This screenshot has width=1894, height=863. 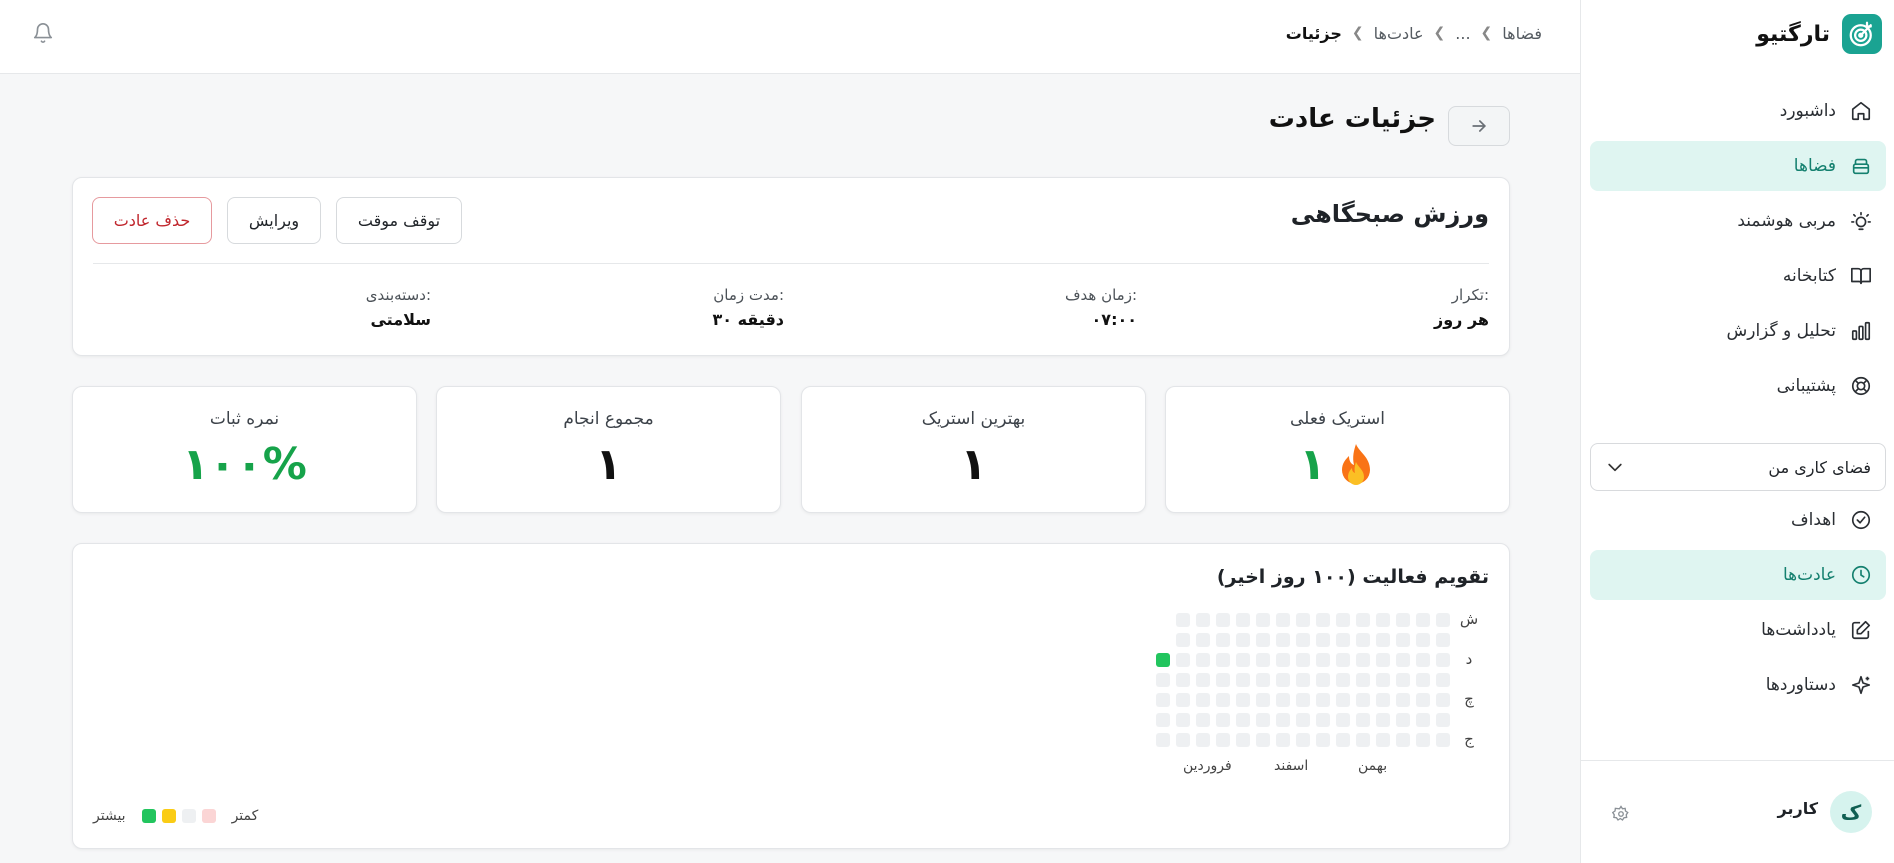 What do you see at coordinates (1737, 811) in the screenshot?
I see `user-profile: ک کاربر` at bounding box center [1737, 811].